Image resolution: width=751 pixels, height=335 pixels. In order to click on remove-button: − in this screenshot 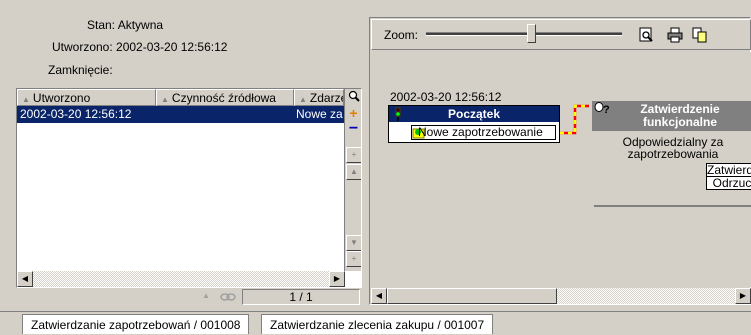, I will do `click(353, 128)`.